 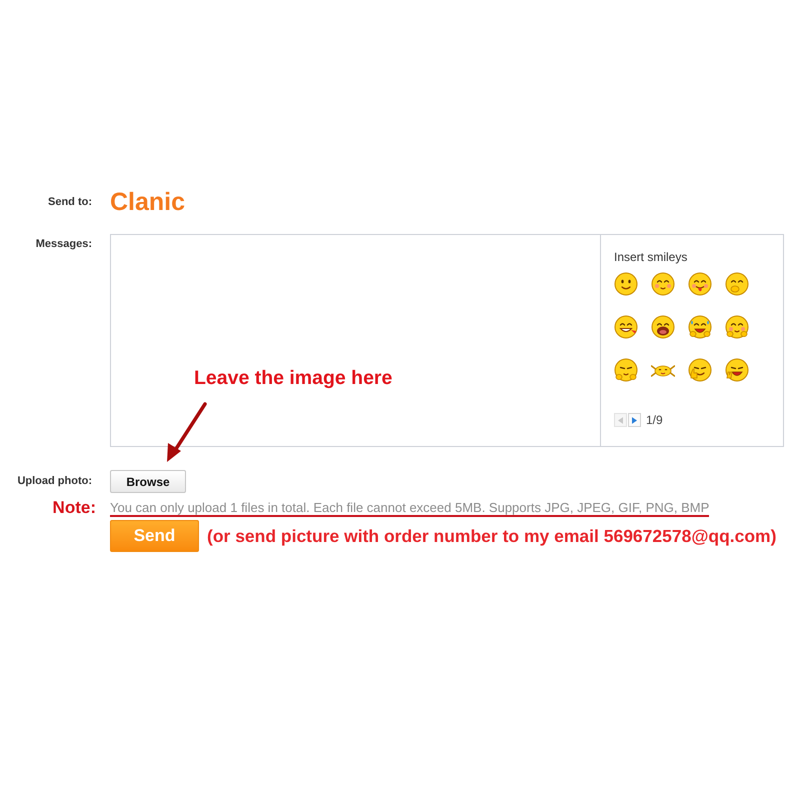 What do you see at coordinates (737, 370) in the screenshot?
I see `victory-face-icon` at bounding box center [737, 370].